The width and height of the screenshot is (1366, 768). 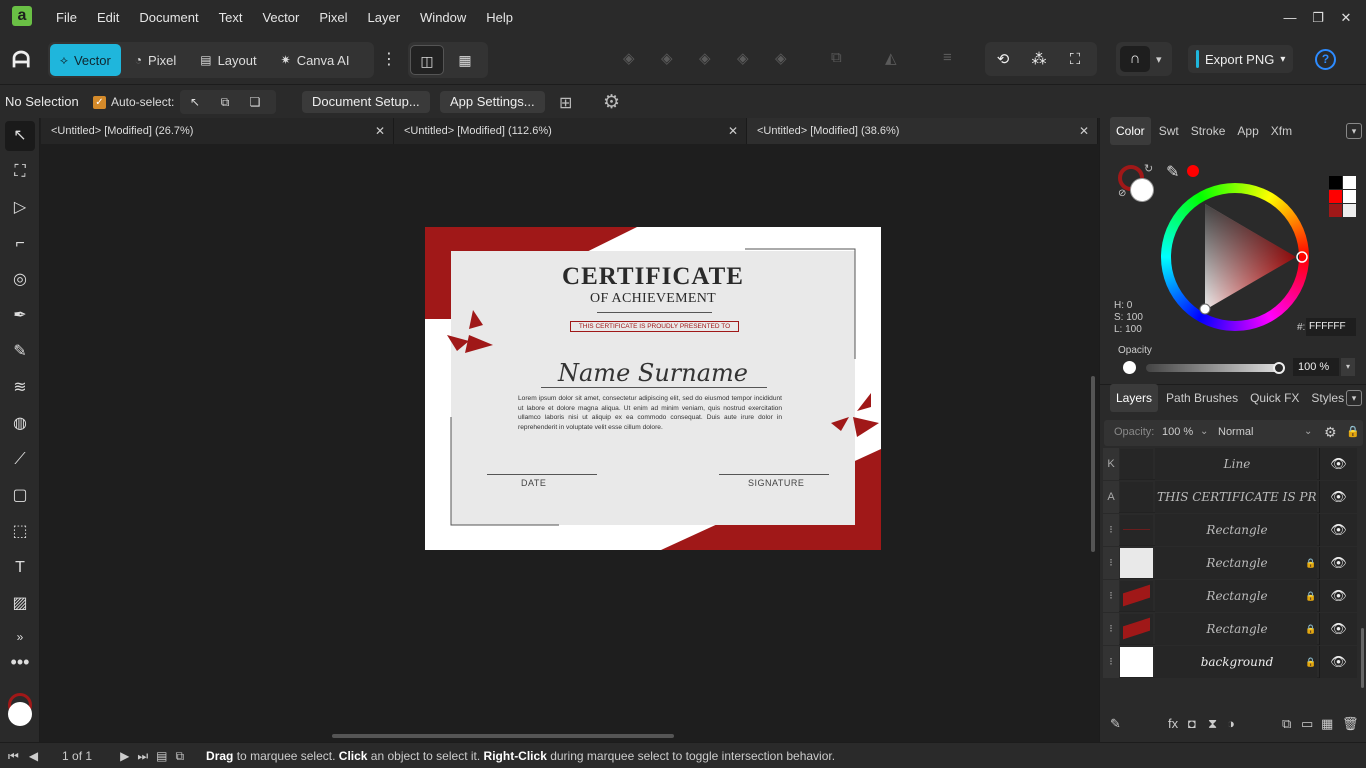 What do you see at coordinates (1236, 629) in the screenshot?
I see `layer-name: Rectangle` at bounding box center [1236, 629].